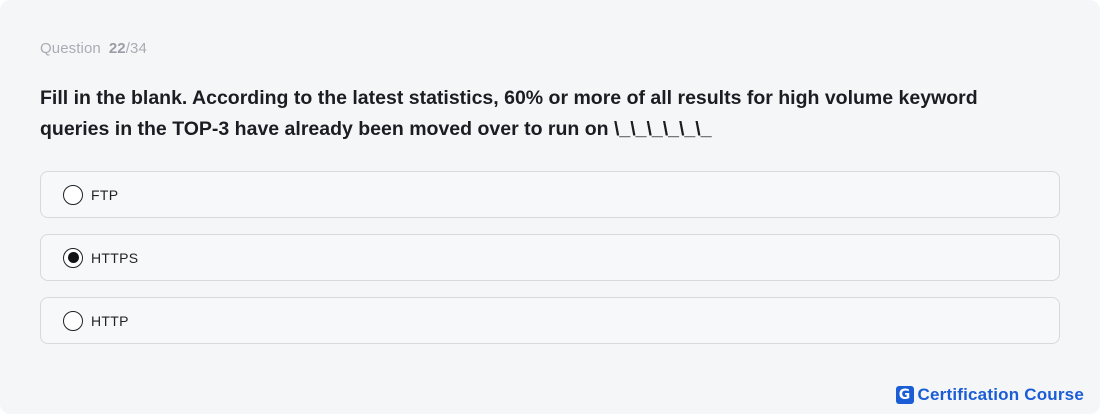  I want to click on radio-dot, so click(73, 257).